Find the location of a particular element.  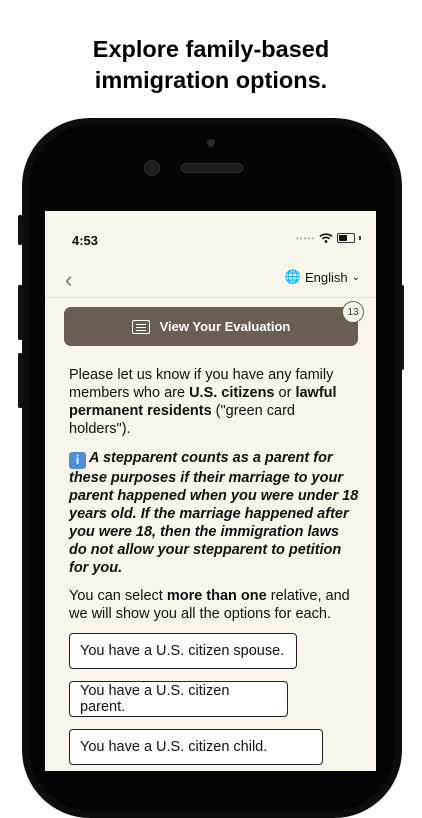

option-citizen-parent: You have a U.S. citizen parent. is located at coordinates (178, 699).